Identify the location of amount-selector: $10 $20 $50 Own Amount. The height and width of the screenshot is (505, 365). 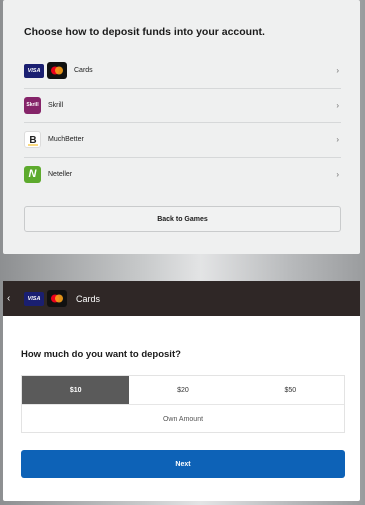
(183, 404).